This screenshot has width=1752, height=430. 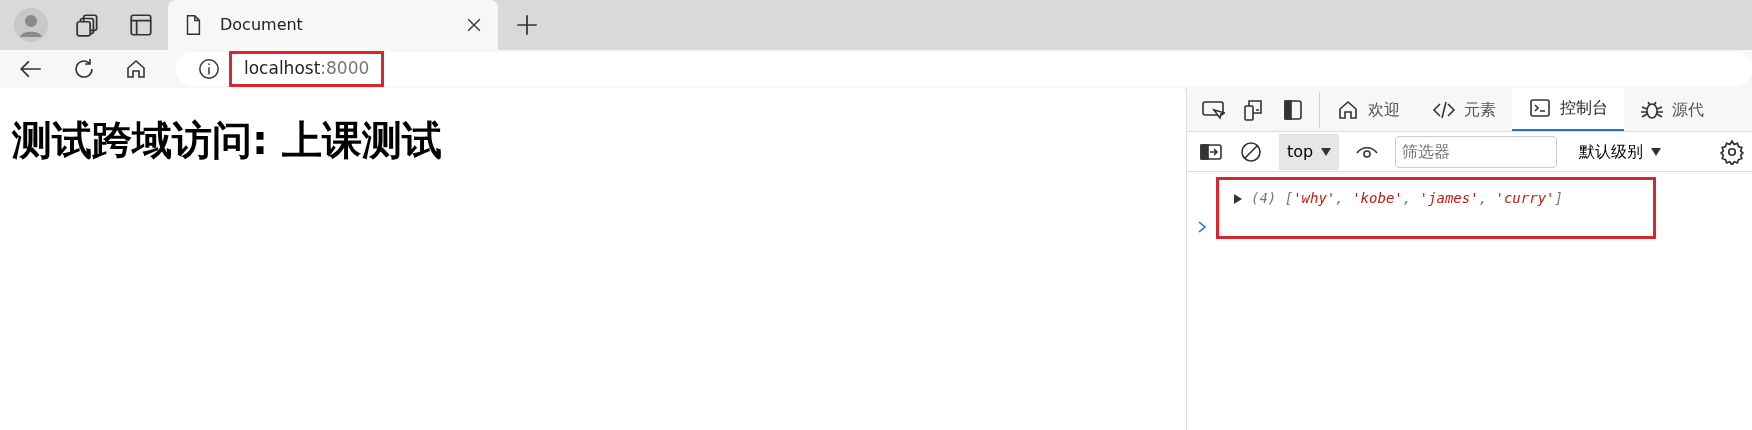 What do you see at coordinates (1568, 109) in the screenshot?
I see `devtools-tab: 控制台` at bounding box center [1568, 109].